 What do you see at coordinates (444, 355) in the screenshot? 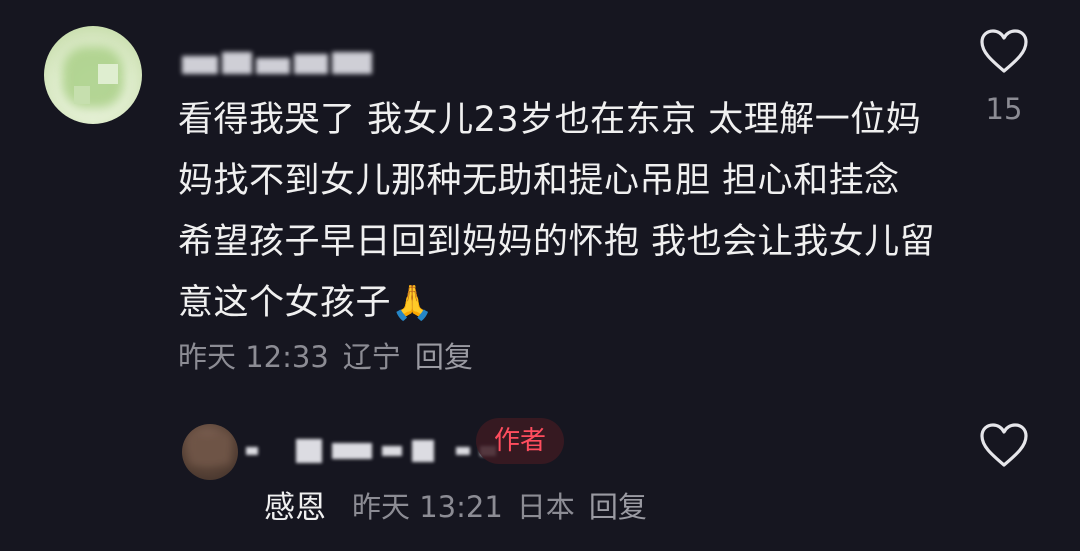
I see `reply-button: 回复` at bounding box center [444, 355].